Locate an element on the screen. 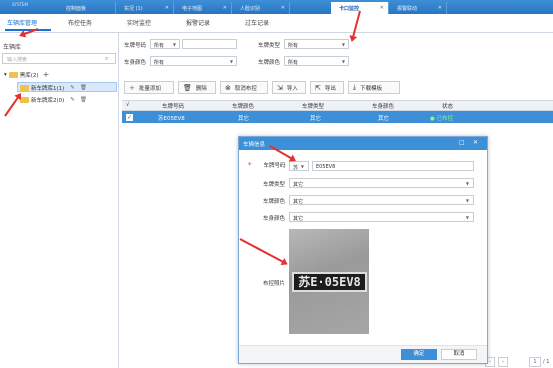  subtab-realtime: 实时监控 is located at coordinates (139, 22).